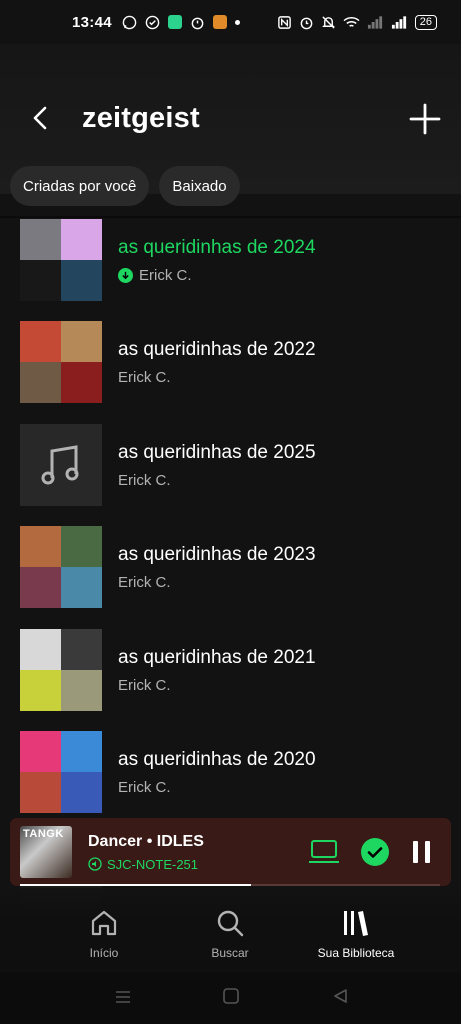  I want to click on cover-text: TANGK, so click(43, 834).